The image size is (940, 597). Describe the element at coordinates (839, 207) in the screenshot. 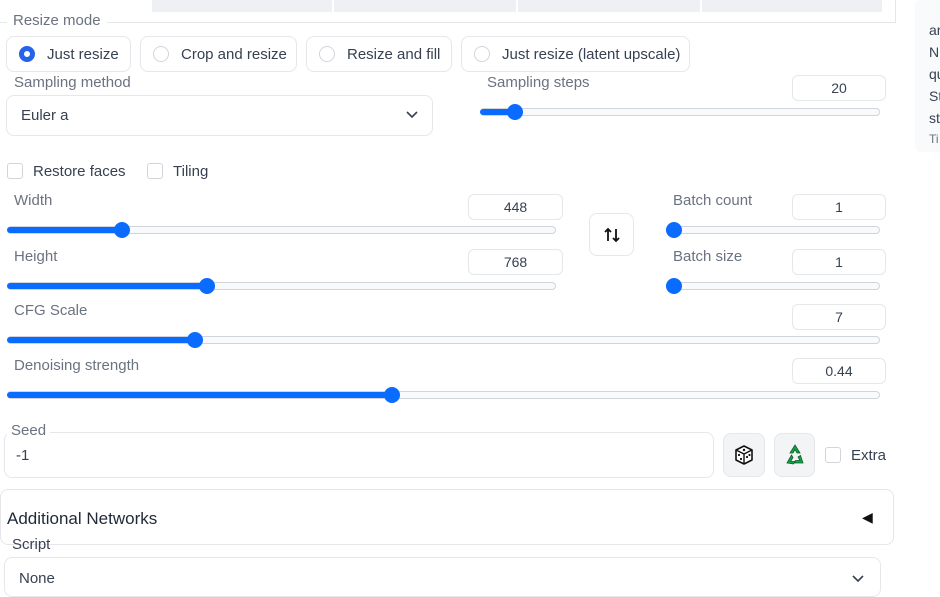

I see `batch-count-input: 1` at that location.